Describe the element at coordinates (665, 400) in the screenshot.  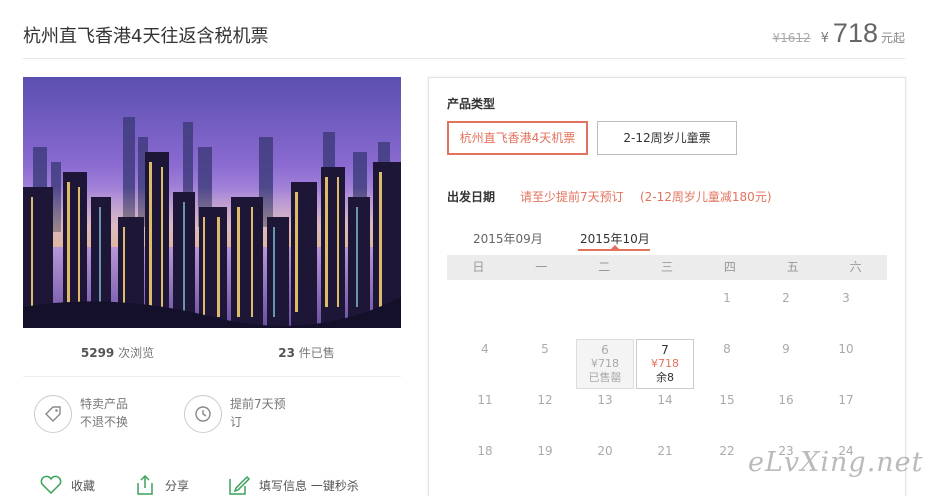
I see `calendar-day: 14` at that location.